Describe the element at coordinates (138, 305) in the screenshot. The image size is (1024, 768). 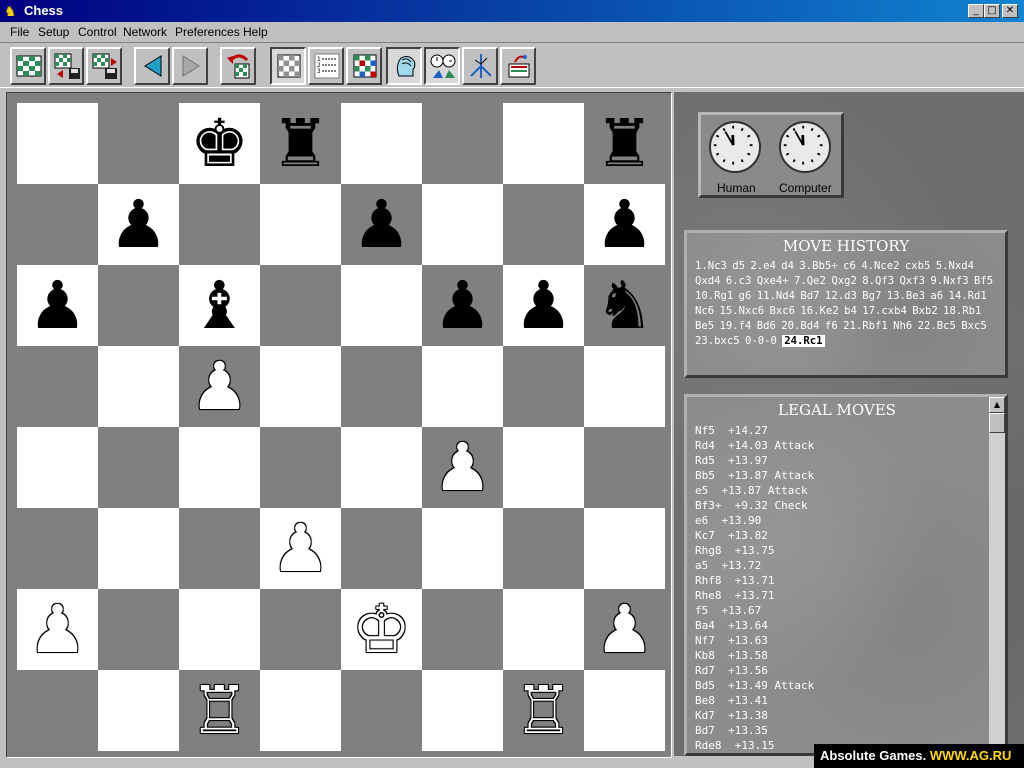
I see `square-b6` at that location.